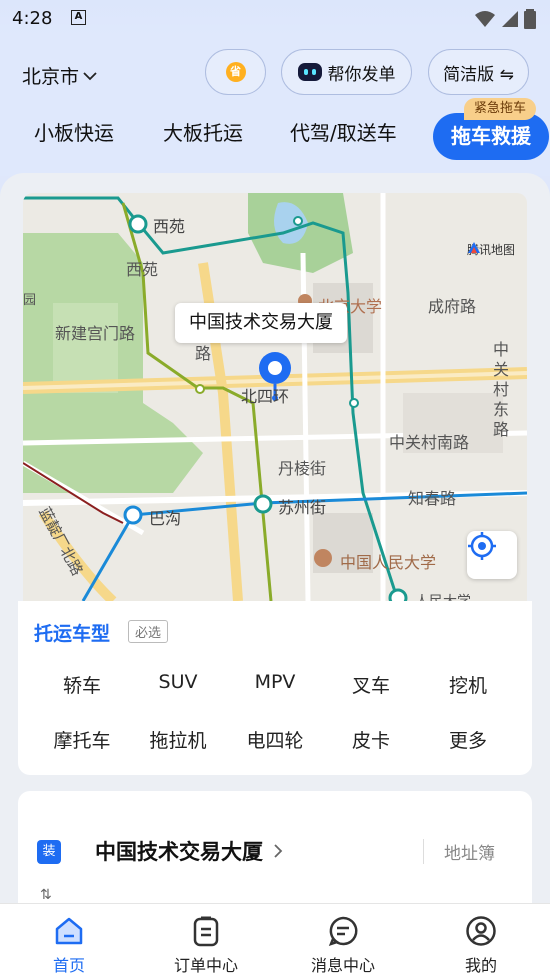 This screenshot has width=550, height=979. I want to click on user-icon, so click(481, 931).